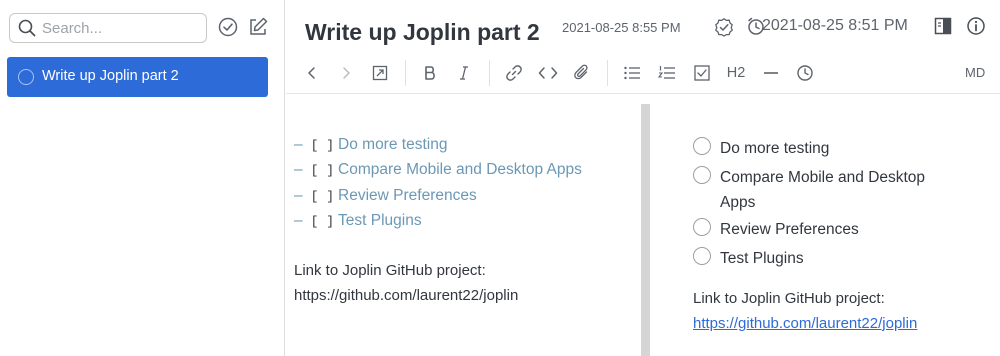  I want to click on checklist-text: Review Preferences, so click(407, 195).